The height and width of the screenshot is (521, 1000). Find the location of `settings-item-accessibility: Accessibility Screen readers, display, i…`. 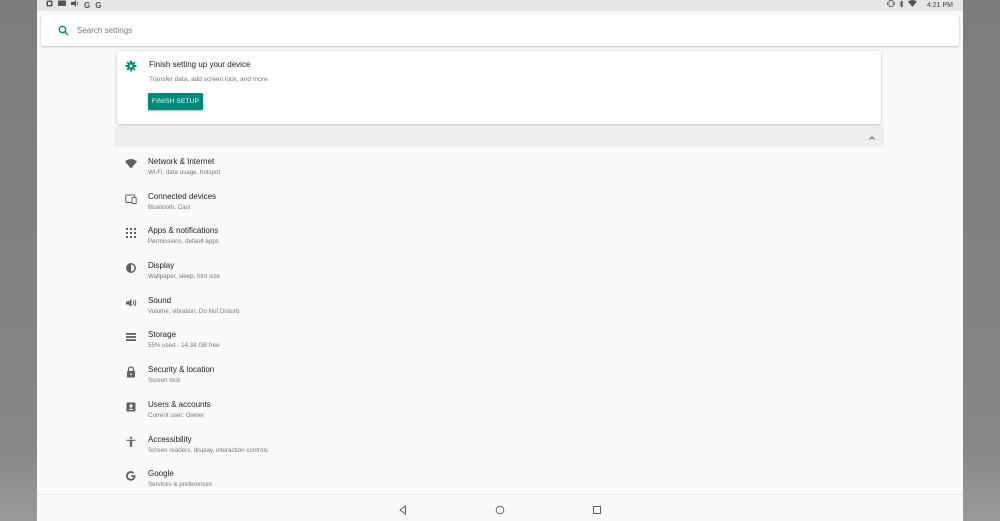

settings-item-accessibility: Accessibility Screen readers, display, i… is located at coordinates (499, 445).